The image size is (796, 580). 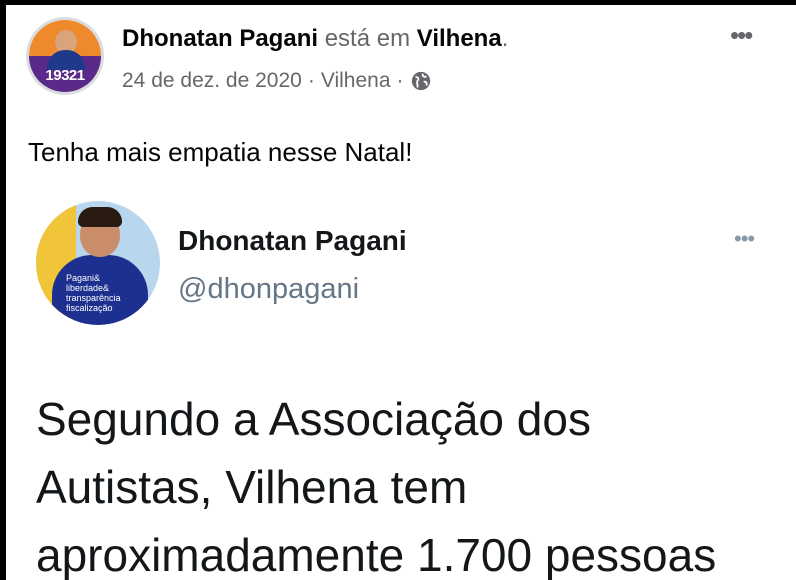 What do you see at coordinates (505, 38) in the screenshot?
I see `header-period: .` at bounding box center [505, 38].